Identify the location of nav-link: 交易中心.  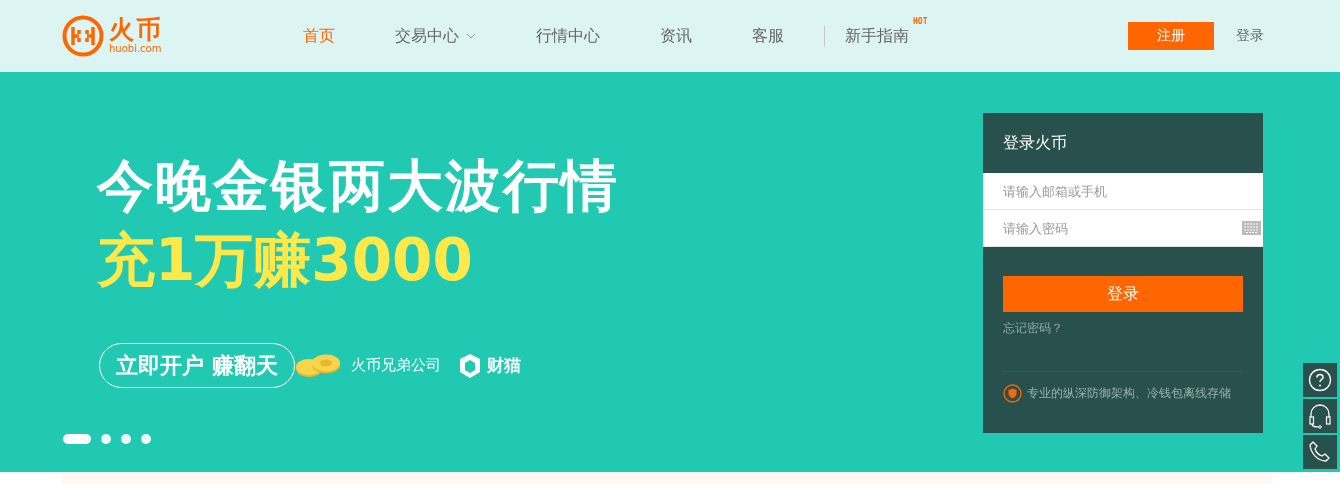
(435, 36).